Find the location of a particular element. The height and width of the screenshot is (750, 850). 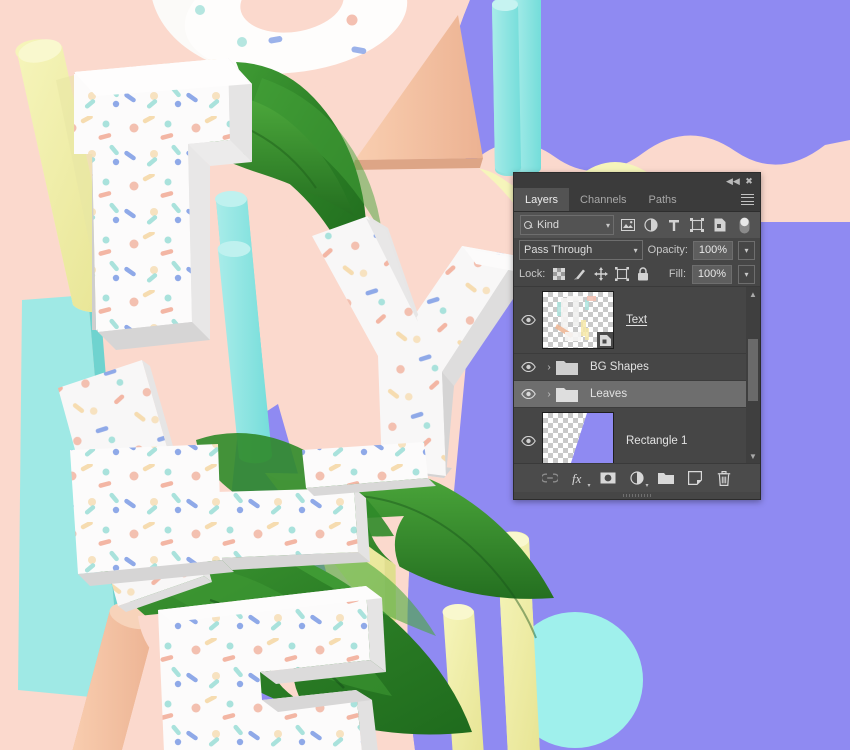

fill-label: Fill: is located at coordinates (677, 274).